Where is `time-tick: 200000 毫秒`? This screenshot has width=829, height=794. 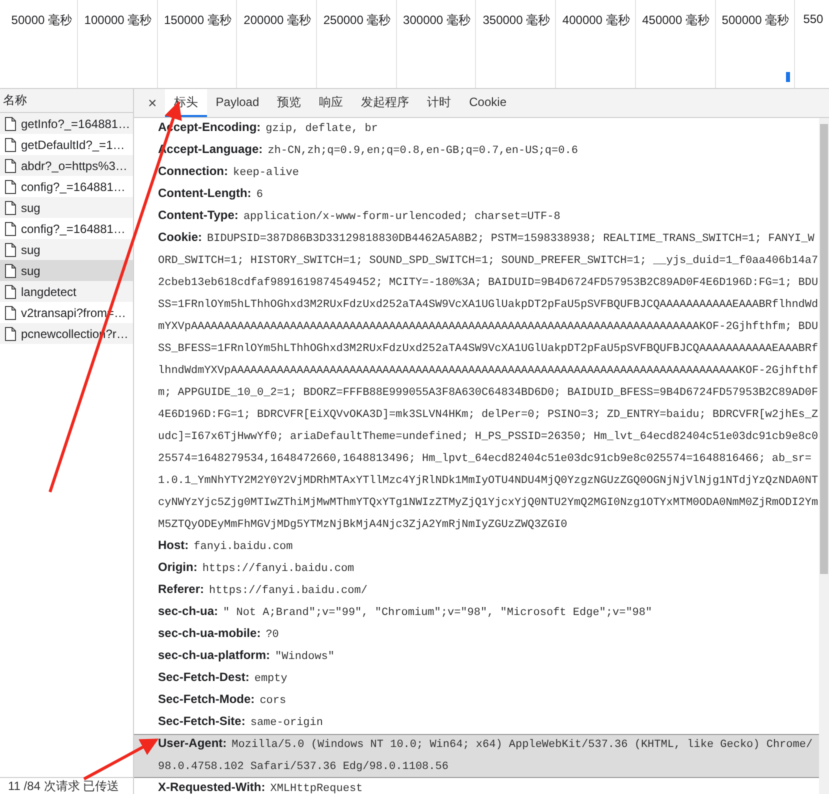 time-tick: 200000 毫秒 is located at coordinates (278, 19).